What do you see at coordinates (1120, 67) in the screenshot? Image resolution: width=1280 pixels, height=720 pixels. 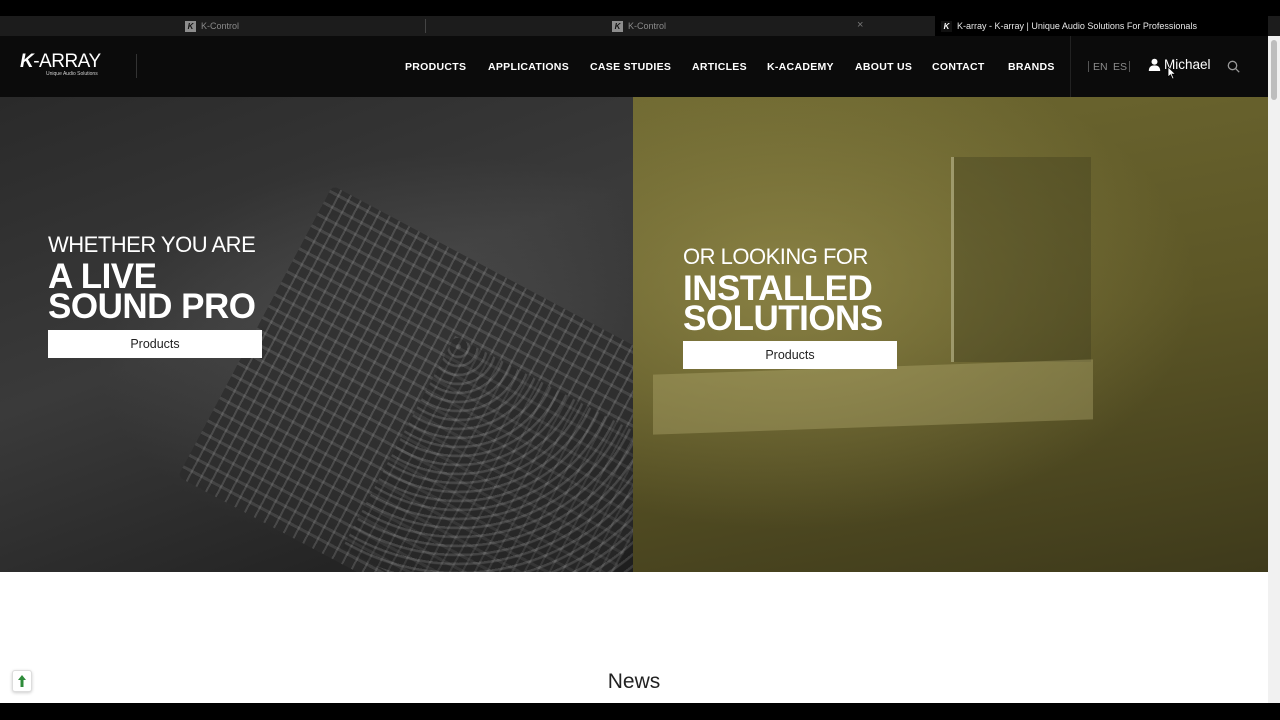 I see `lang-es: ES` at bounding box center [1120, 67].